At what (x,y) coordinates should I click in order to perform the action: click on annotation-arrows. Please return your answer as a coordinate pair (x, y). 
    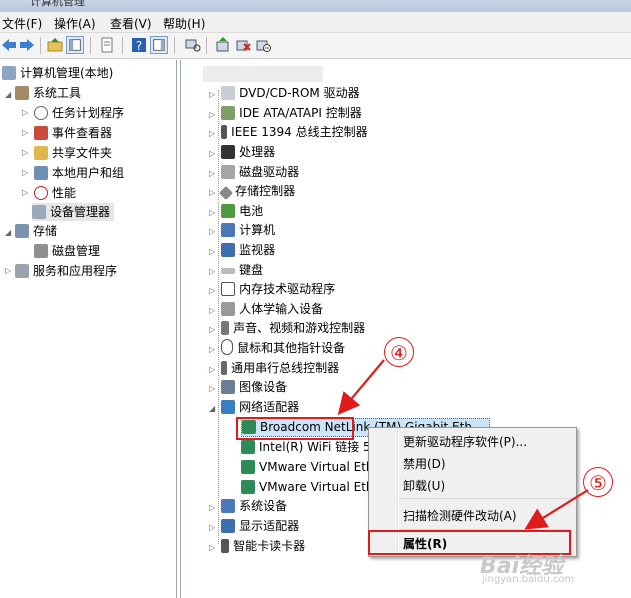
    Looking at the image, I should click on (463, 444).